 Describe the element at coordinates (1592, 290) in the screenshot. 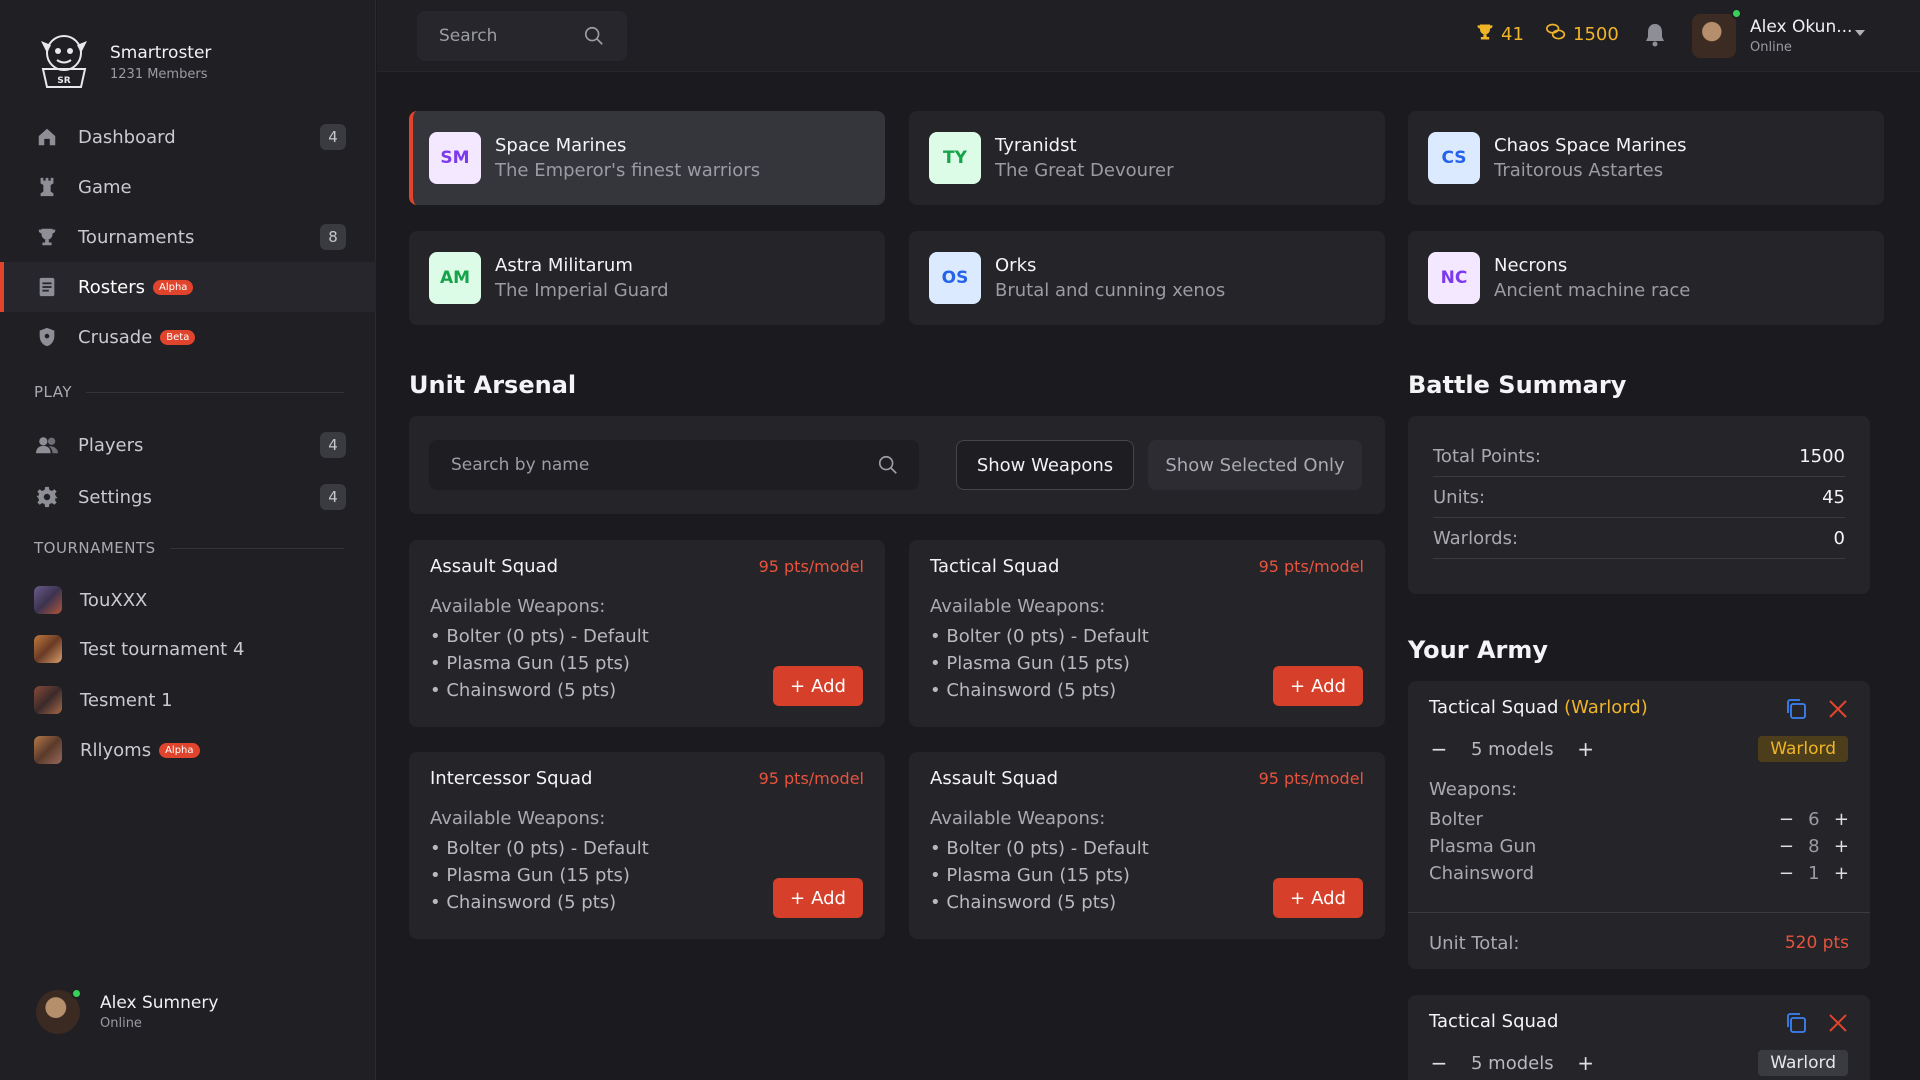

I see `faction-desc: Ancient machine race` at that location.